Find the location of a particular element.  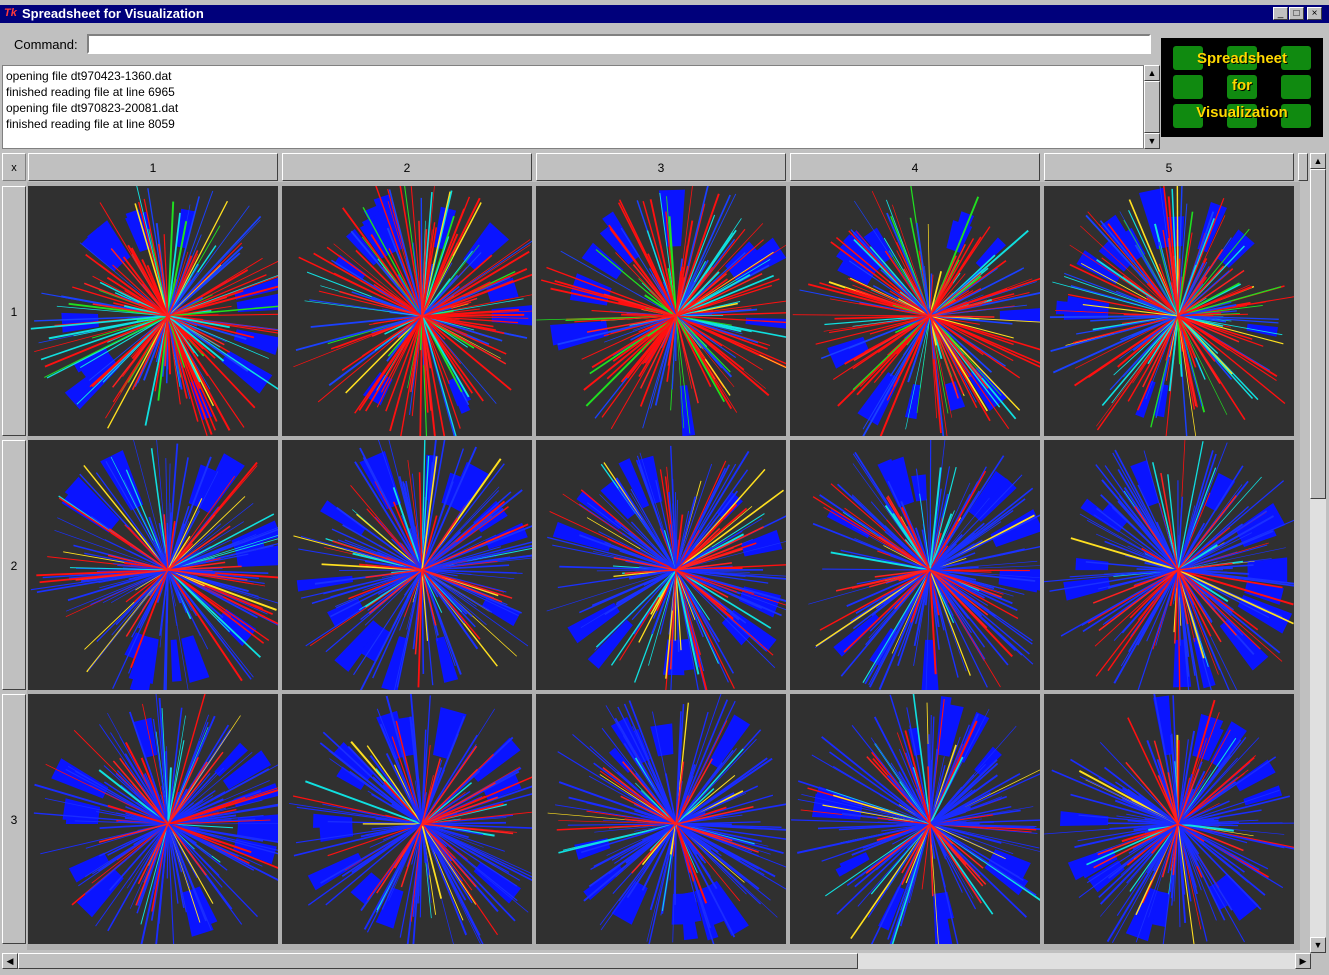

column-header: 3 is located at coordinates (661, 167).